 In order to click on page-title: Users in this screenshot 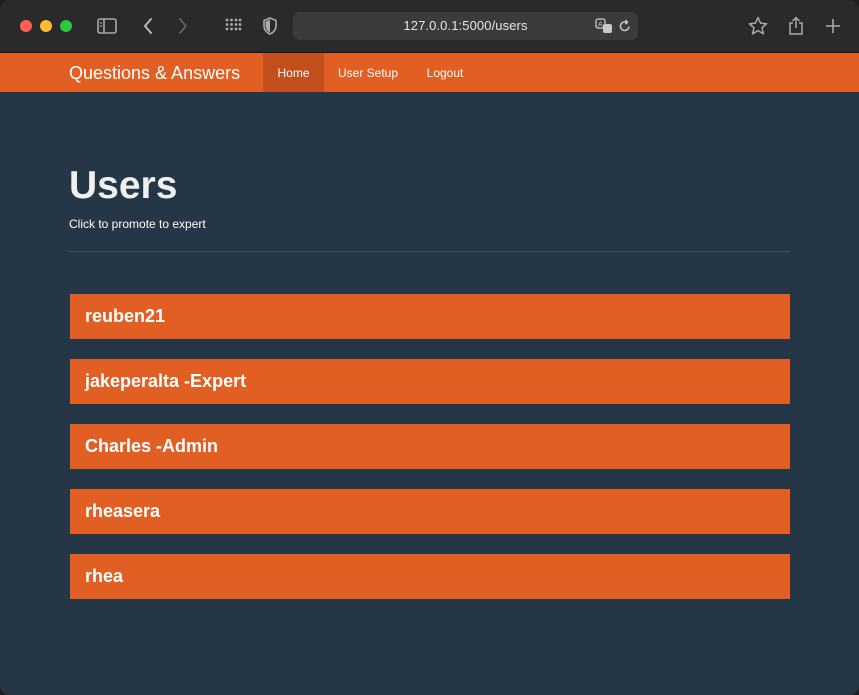, I will do `click(123, 185)`.